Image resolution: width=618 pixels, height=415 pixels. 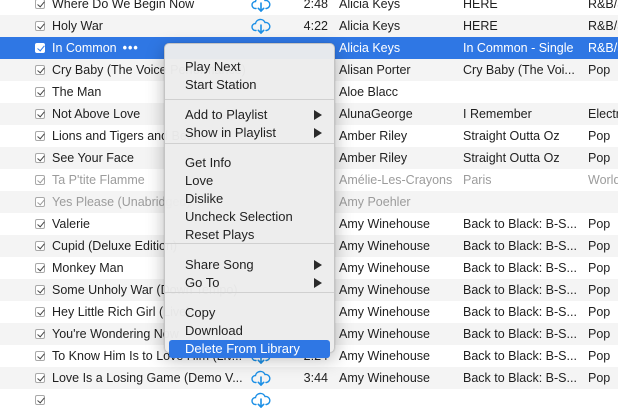 What do you see at coordinates (249, 67) in the screenshot?
I see `menu-item-play-next: Play Next` at bounding box center [249, 67].